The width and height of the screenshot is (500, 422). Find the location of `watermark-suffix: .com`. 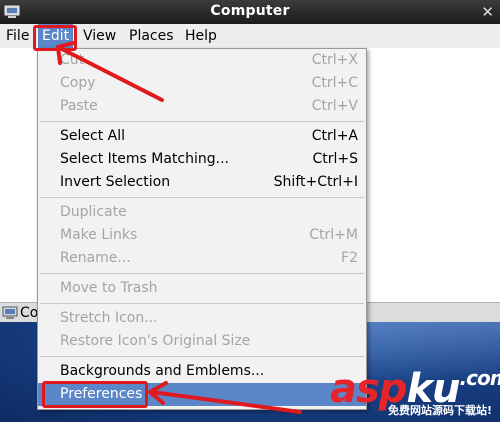

watermark-suffix: .com is located at coordinates (479, 378).